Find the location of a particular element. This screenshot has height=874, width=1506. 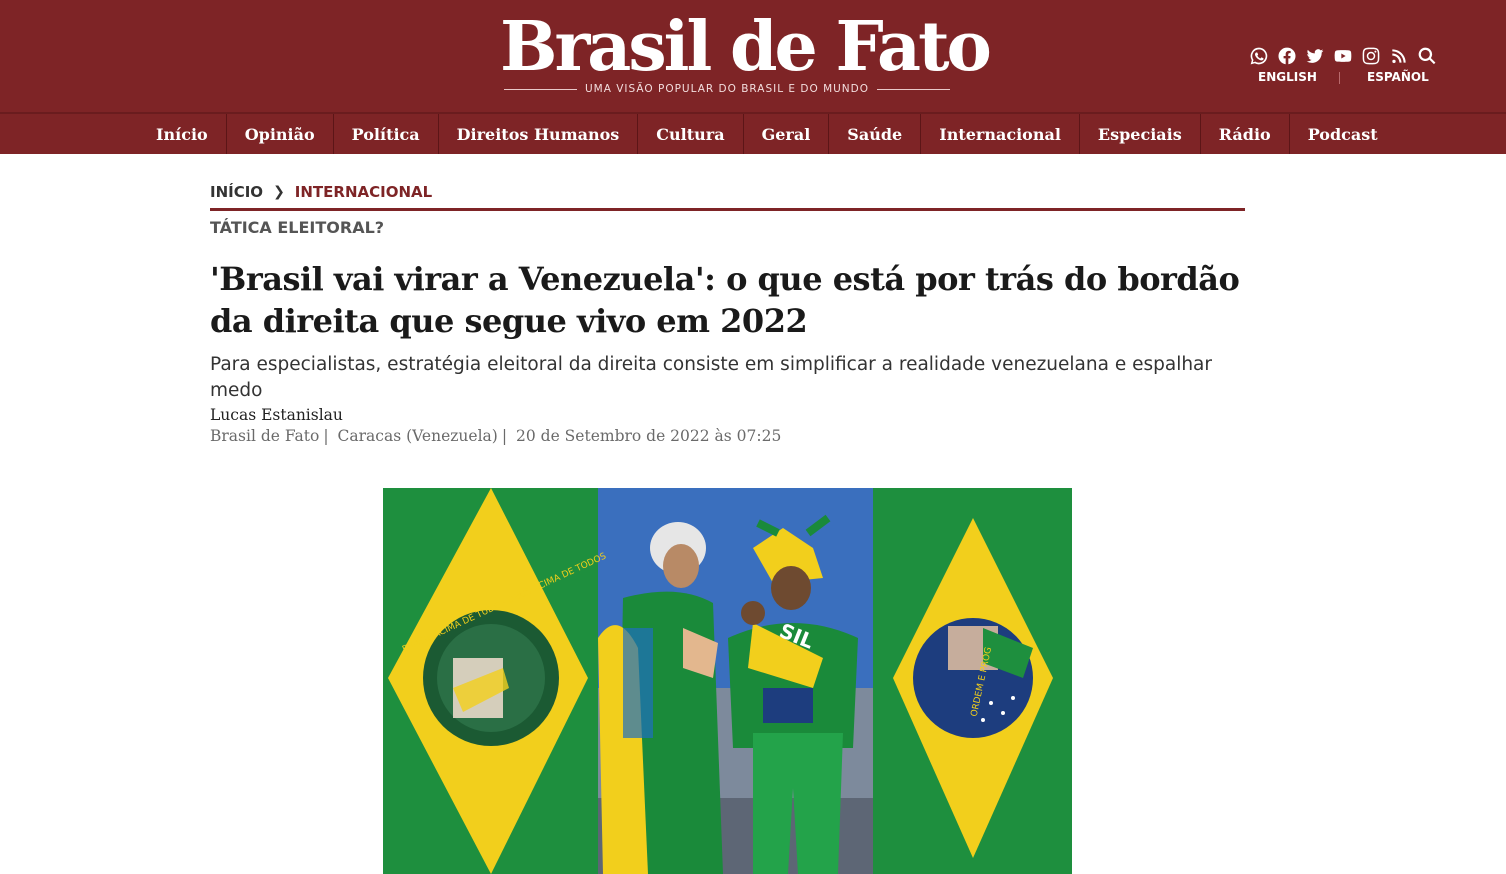

social-icons is located at coordinates (1343, 56).